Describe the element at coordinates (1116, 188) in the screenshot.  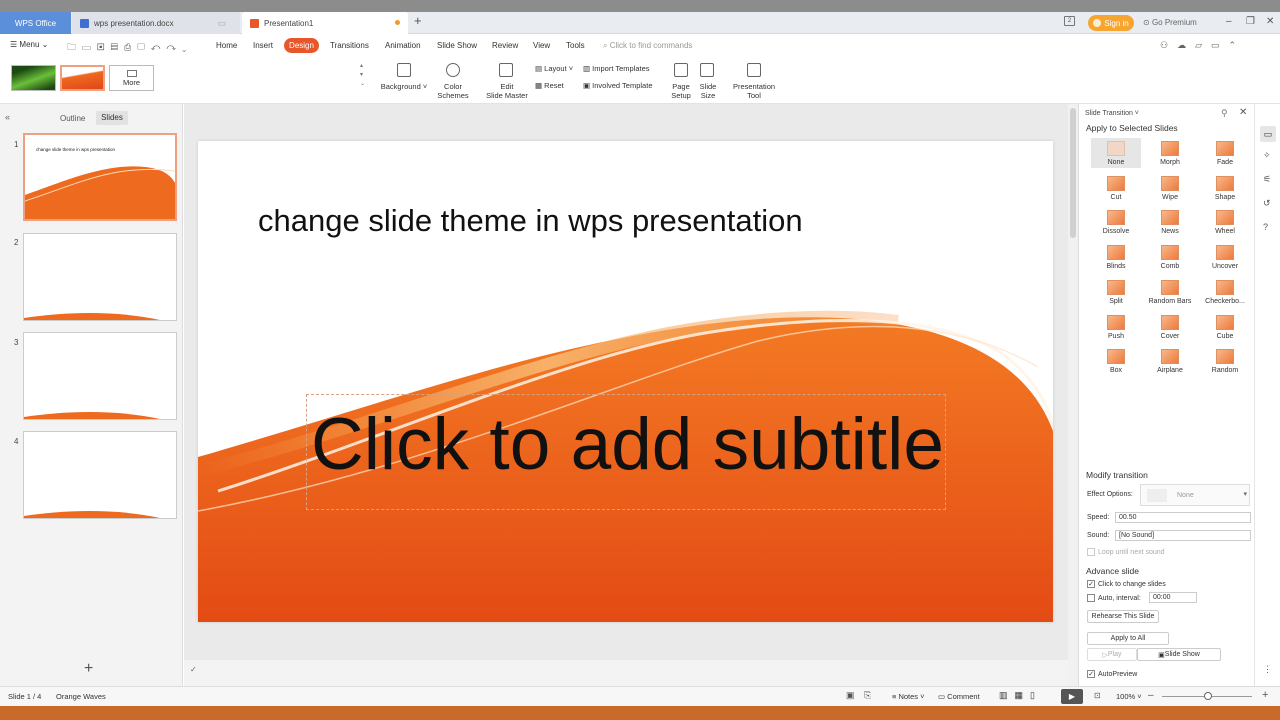
I see `transition-cut: Cut` at that location.